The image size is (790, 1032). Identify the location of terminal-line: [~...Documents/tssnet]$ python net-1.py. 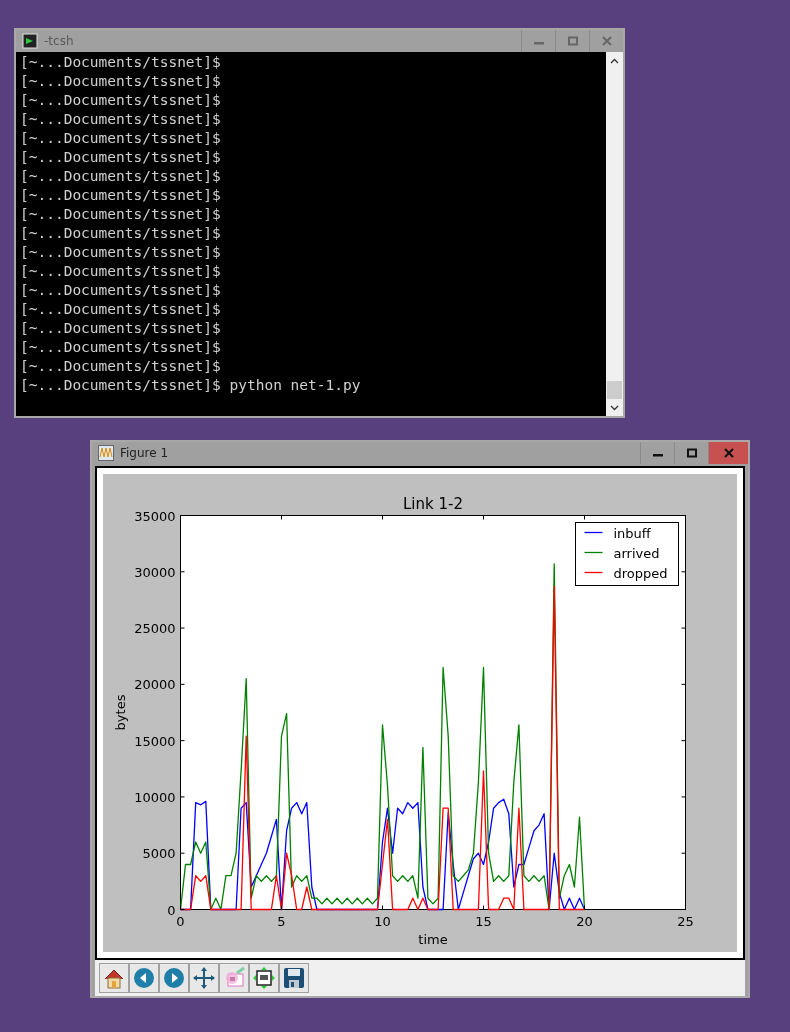
(191, 385).